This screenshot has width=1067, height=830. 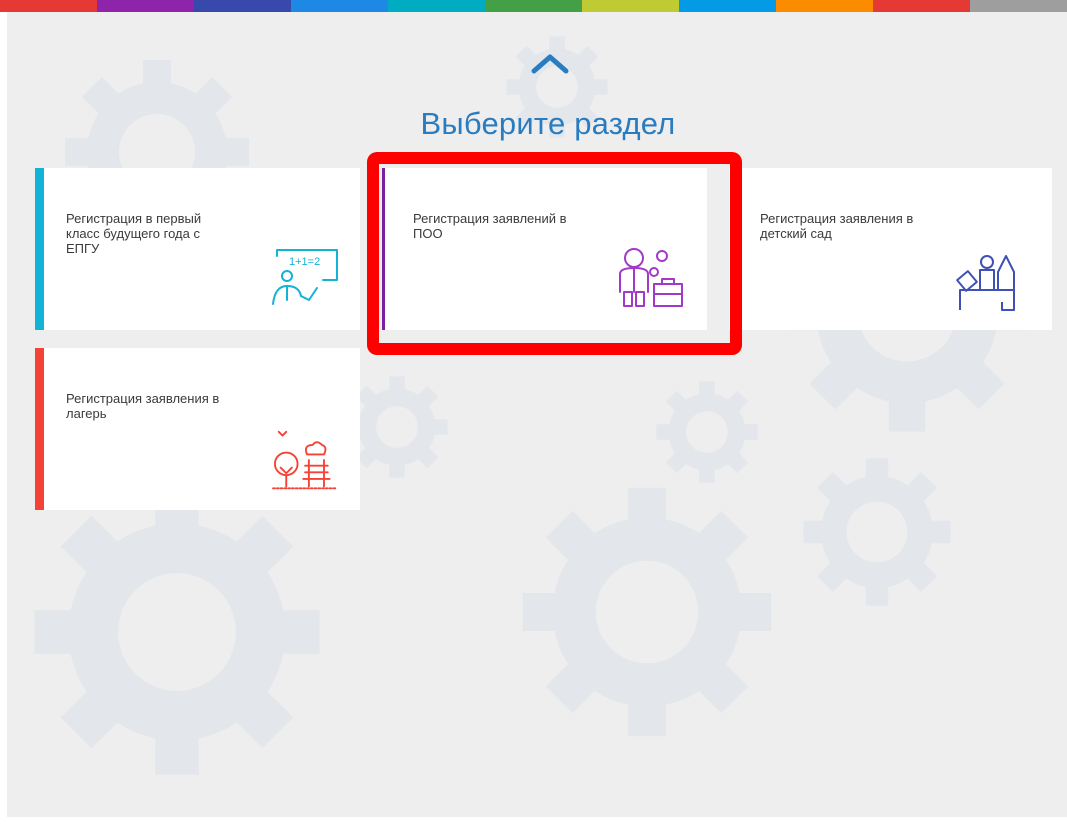 What do you see at coordinates (837, 226) in the screenshot?
I see `card-label: Регистрация заявления в детский сад` at bounding box center [837, 226].